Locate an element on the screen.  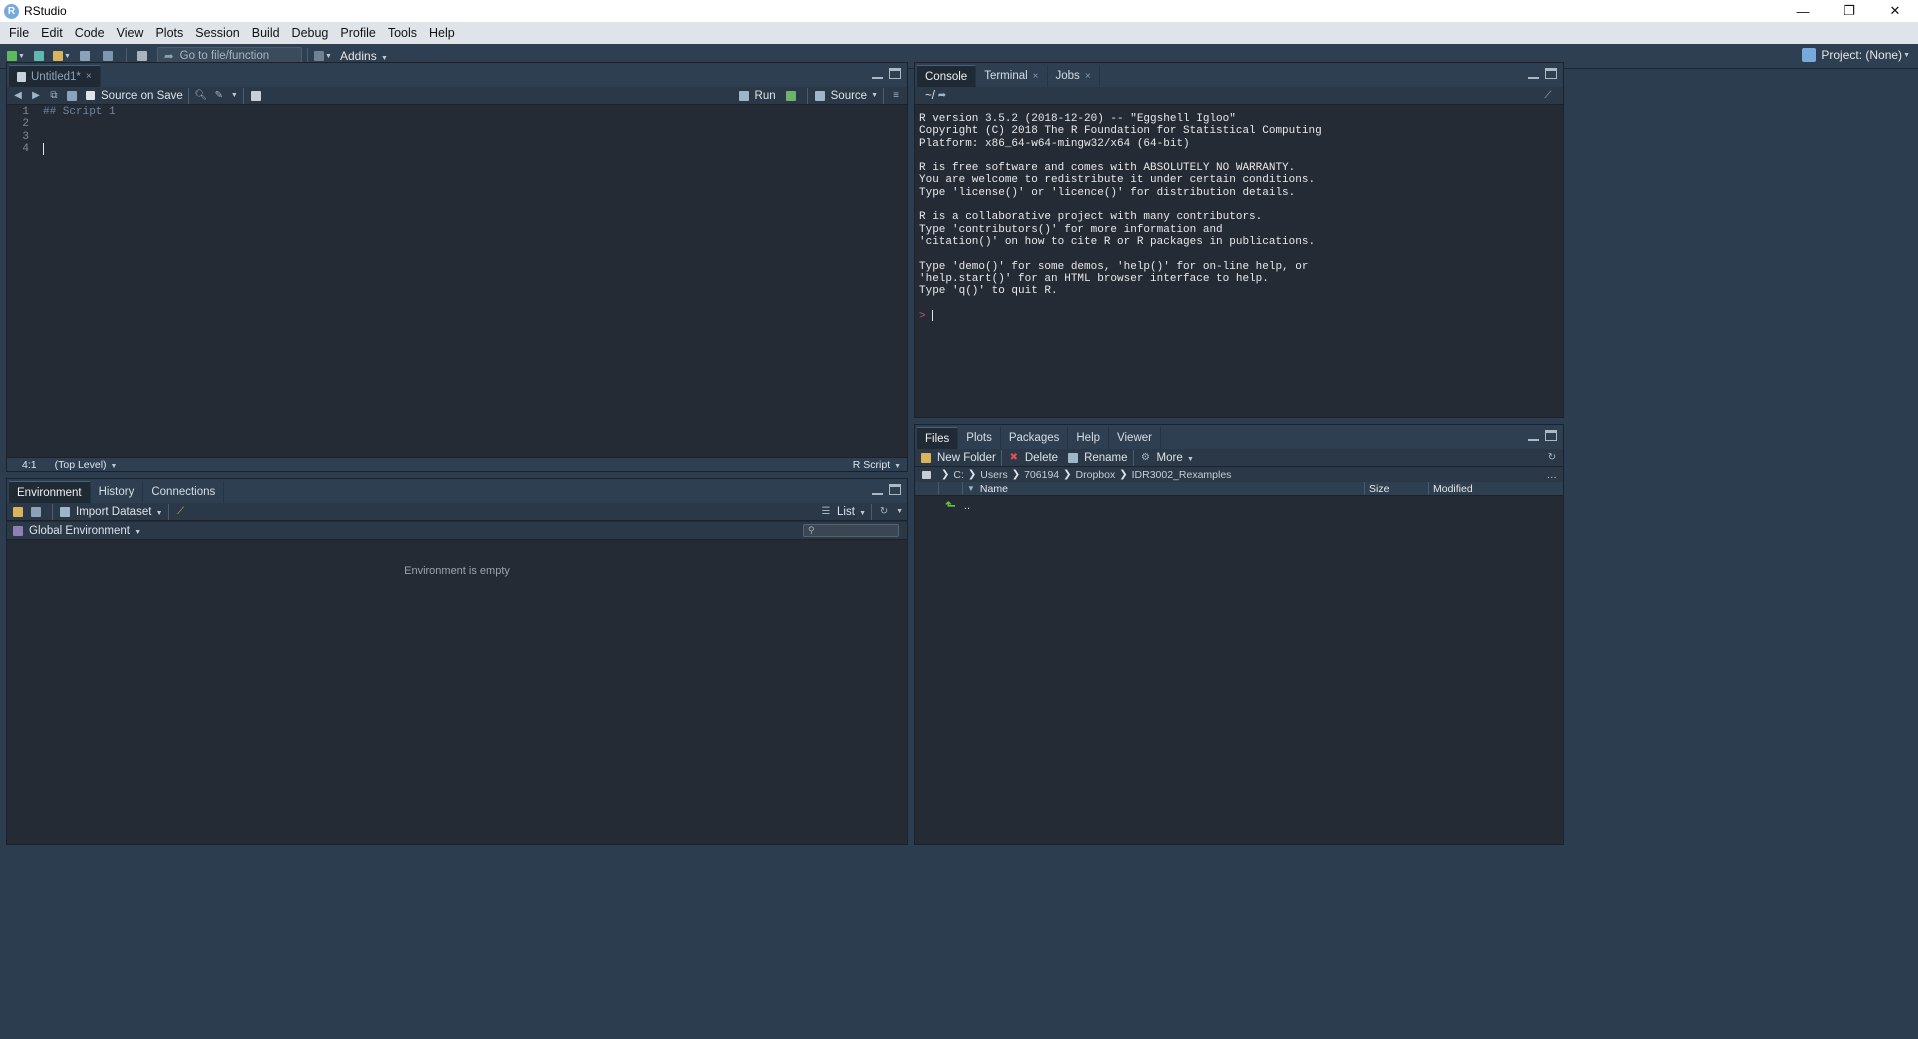
source-on-save-checkbox is located at coordinates (90, 96).